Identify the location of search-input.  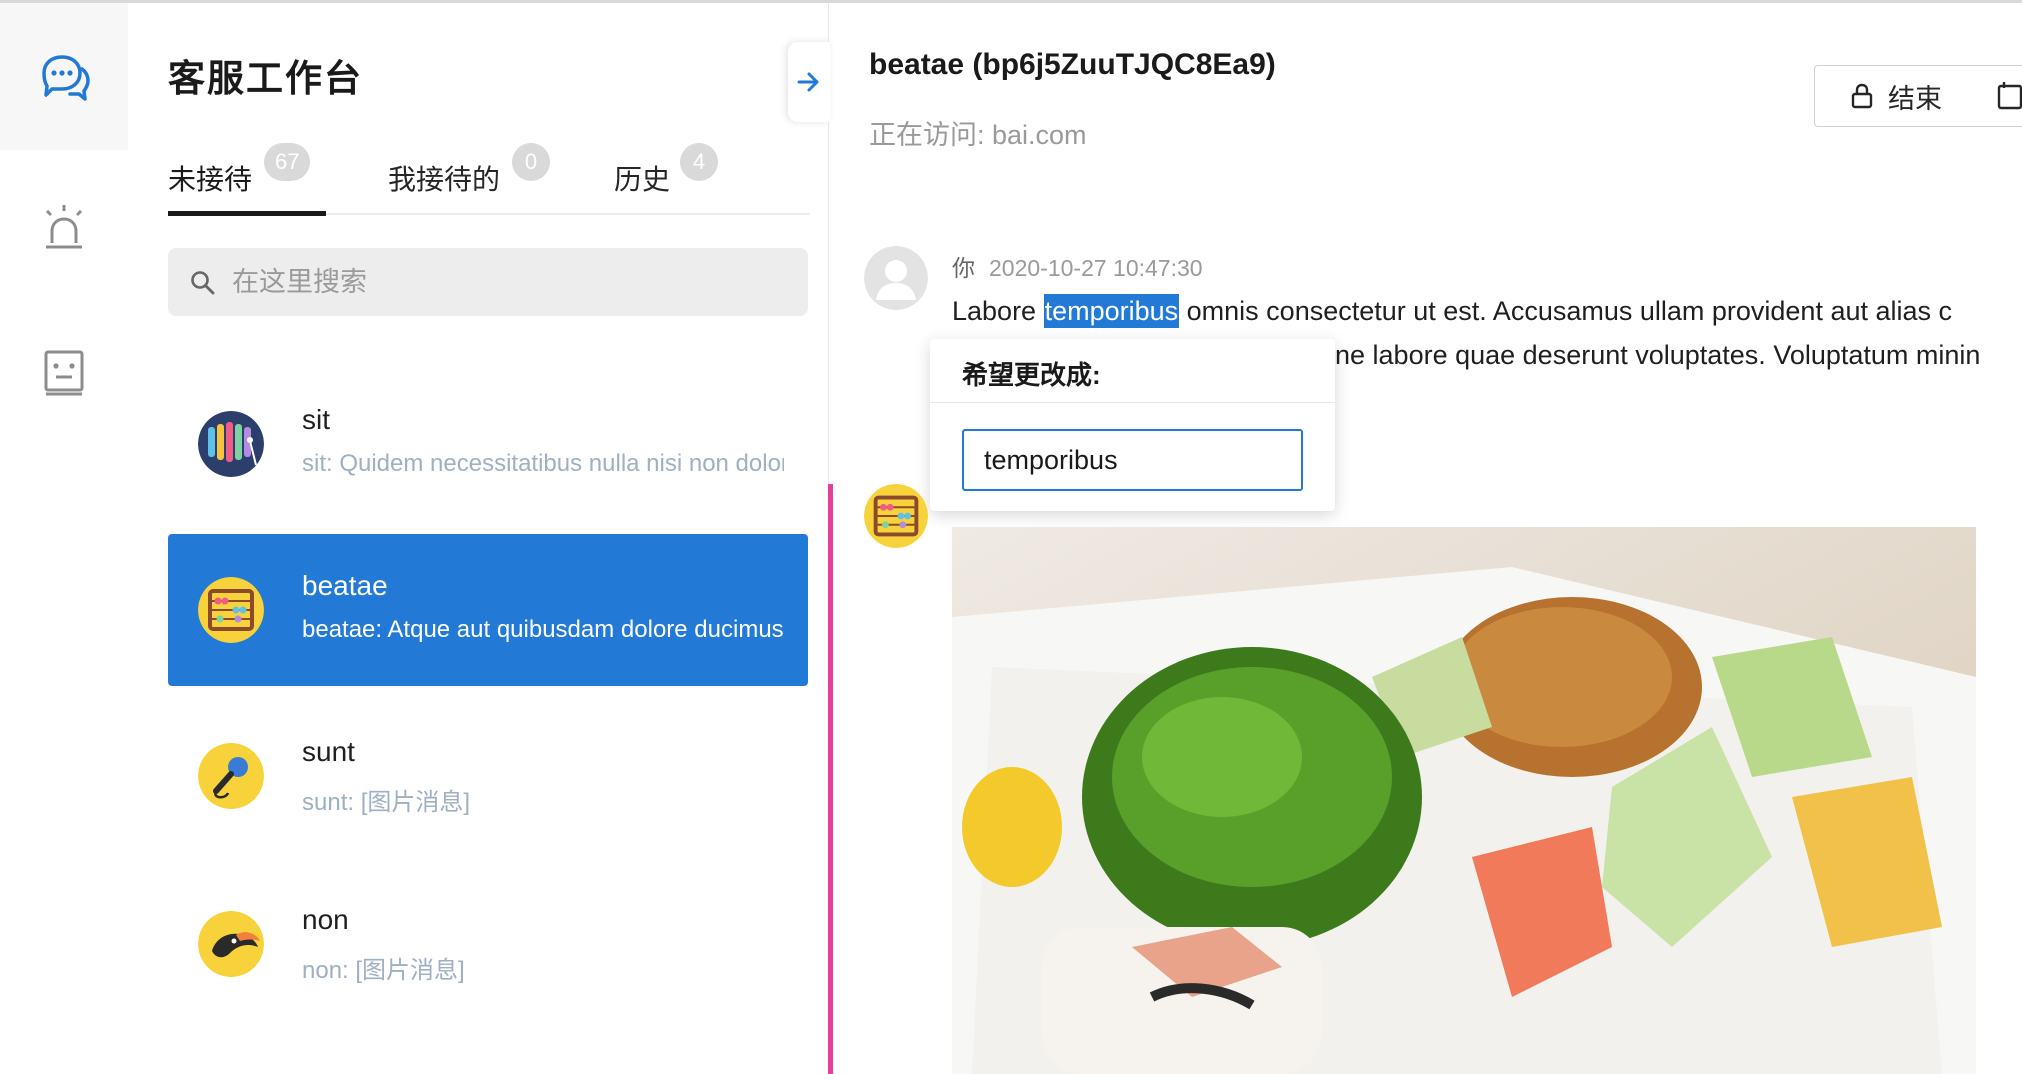
(512, 282).